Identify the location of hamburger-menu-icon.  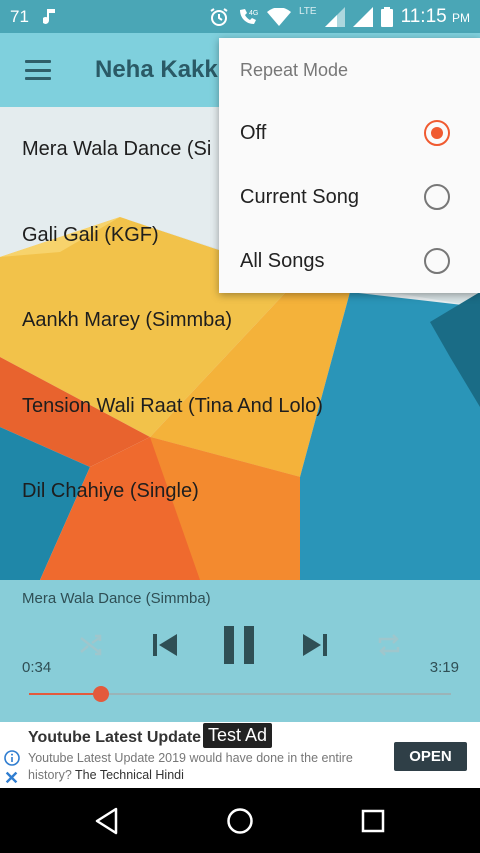
(38, 70).